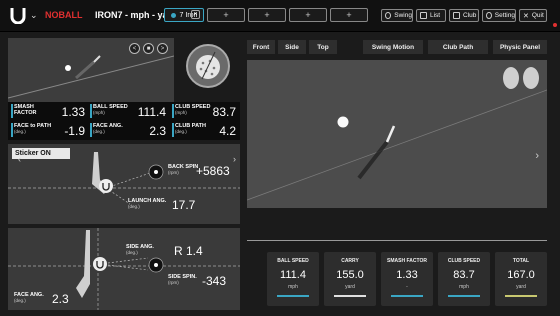  Describe the element at coordinates (555, 25) in the screenshot. I see `notification-dot` at that location.